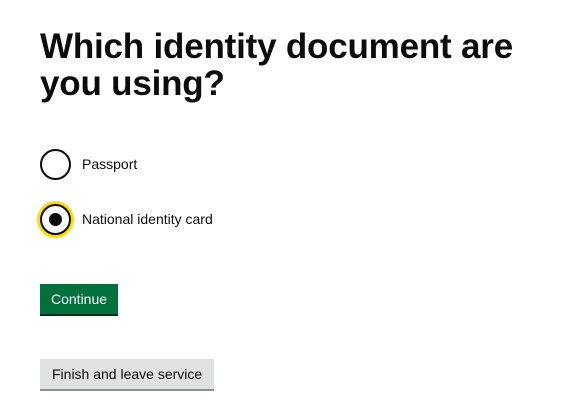 The height and width of the screenshot is (411, 568). What do you see at coordinates (127, 374) in the screenshot?
I see `finish-and-leave-service-button: Finish and leave service` at bounding box center [127, 374].